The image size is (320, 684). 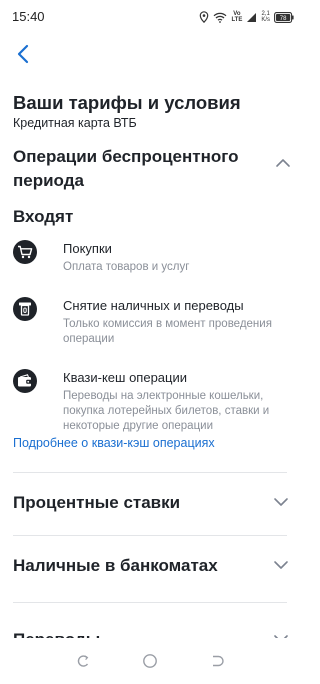 I want to click on location-icon, so click(x=204, y=17).